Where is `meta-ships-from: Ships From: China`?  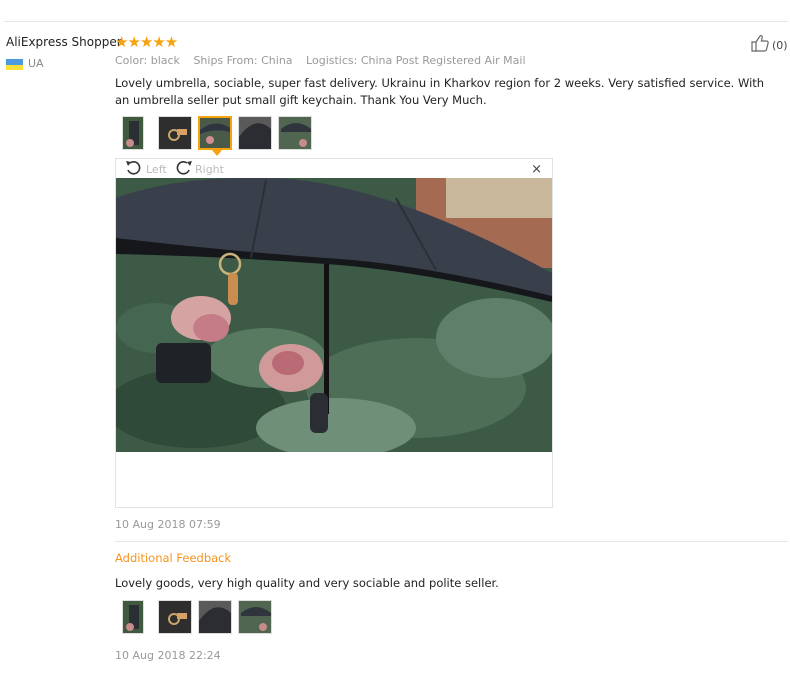 meta-ships-from: Ships From: China is located at coordinates (243, 60).